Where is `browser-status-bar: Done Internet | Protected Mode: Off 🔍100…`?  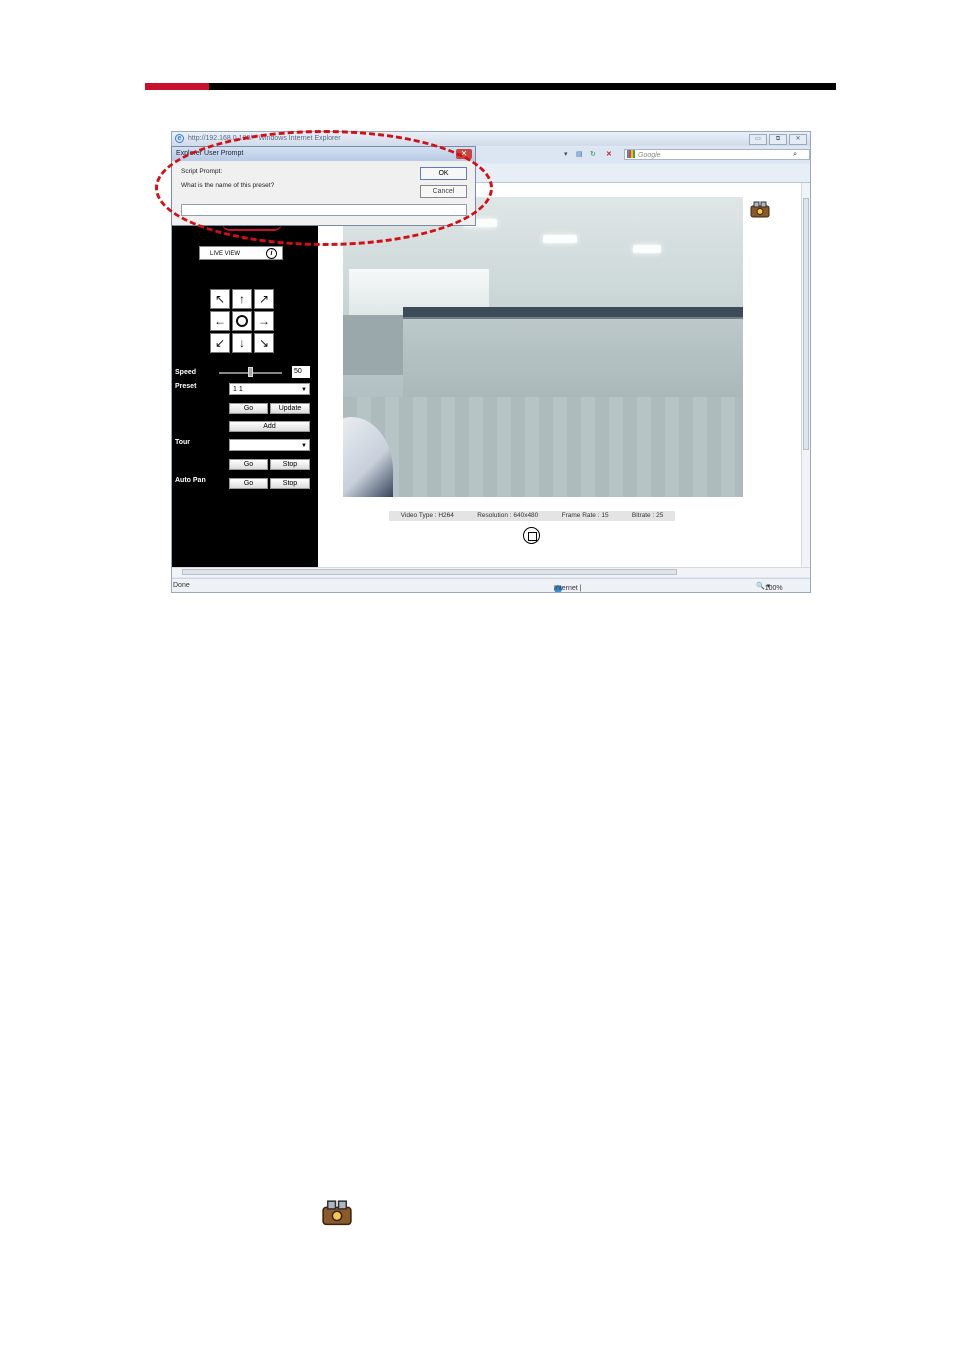
browser-status-bar: Done Internet | Protected Mode: Off 🔍100… is located at coordinates (491, 585).